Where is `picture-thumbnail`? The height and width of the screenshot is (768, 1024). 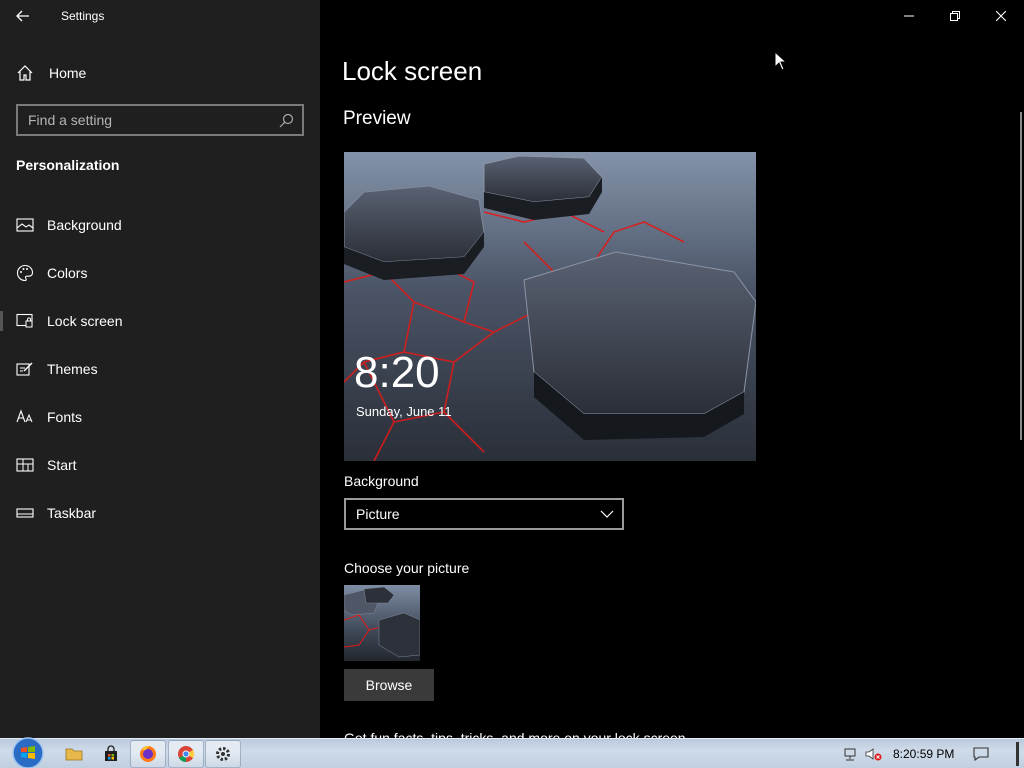
picture-thumbnail is located at coordinates (382, 623).